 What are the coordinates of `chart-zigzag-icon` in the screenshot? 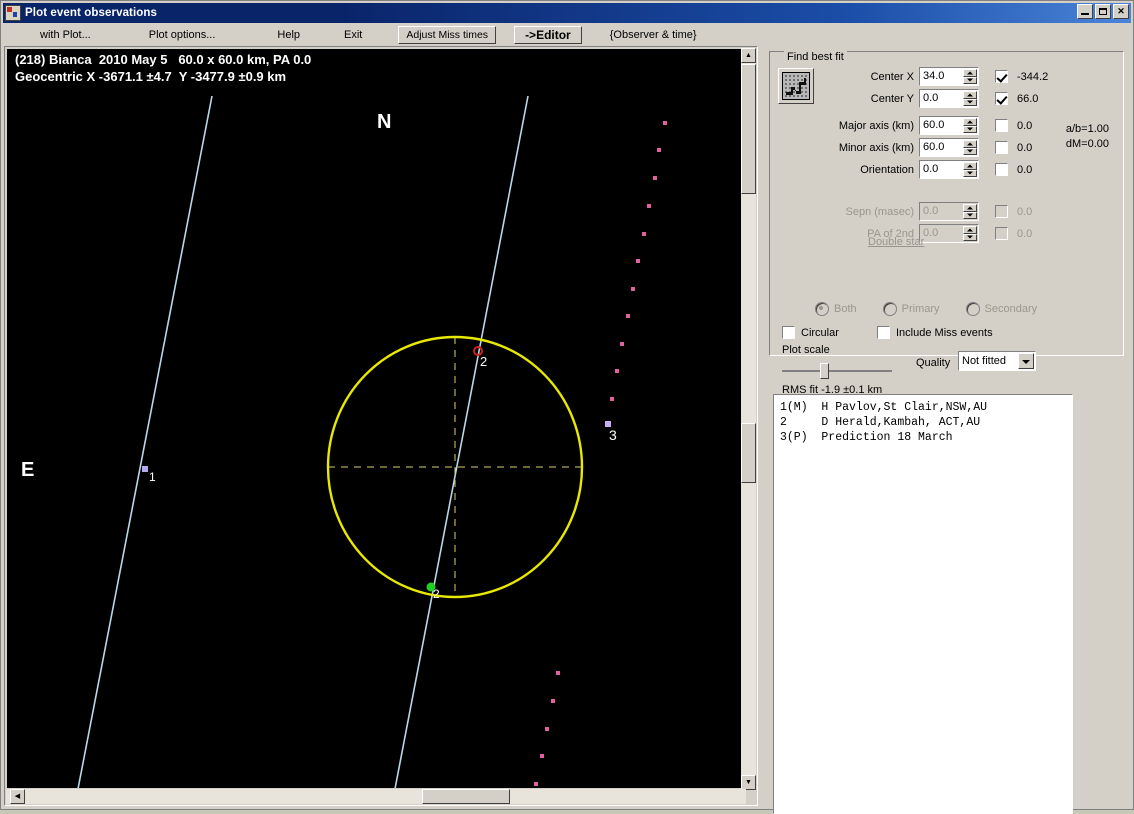 It's located at (796, 86).